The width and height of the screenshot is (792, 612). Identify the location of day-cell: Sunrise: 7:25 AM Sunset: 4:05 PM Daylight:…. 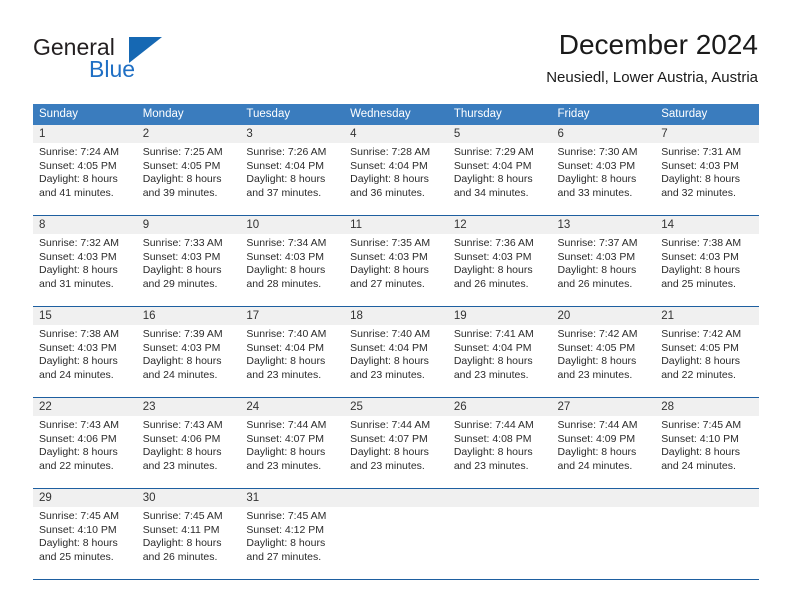
(188, 178).